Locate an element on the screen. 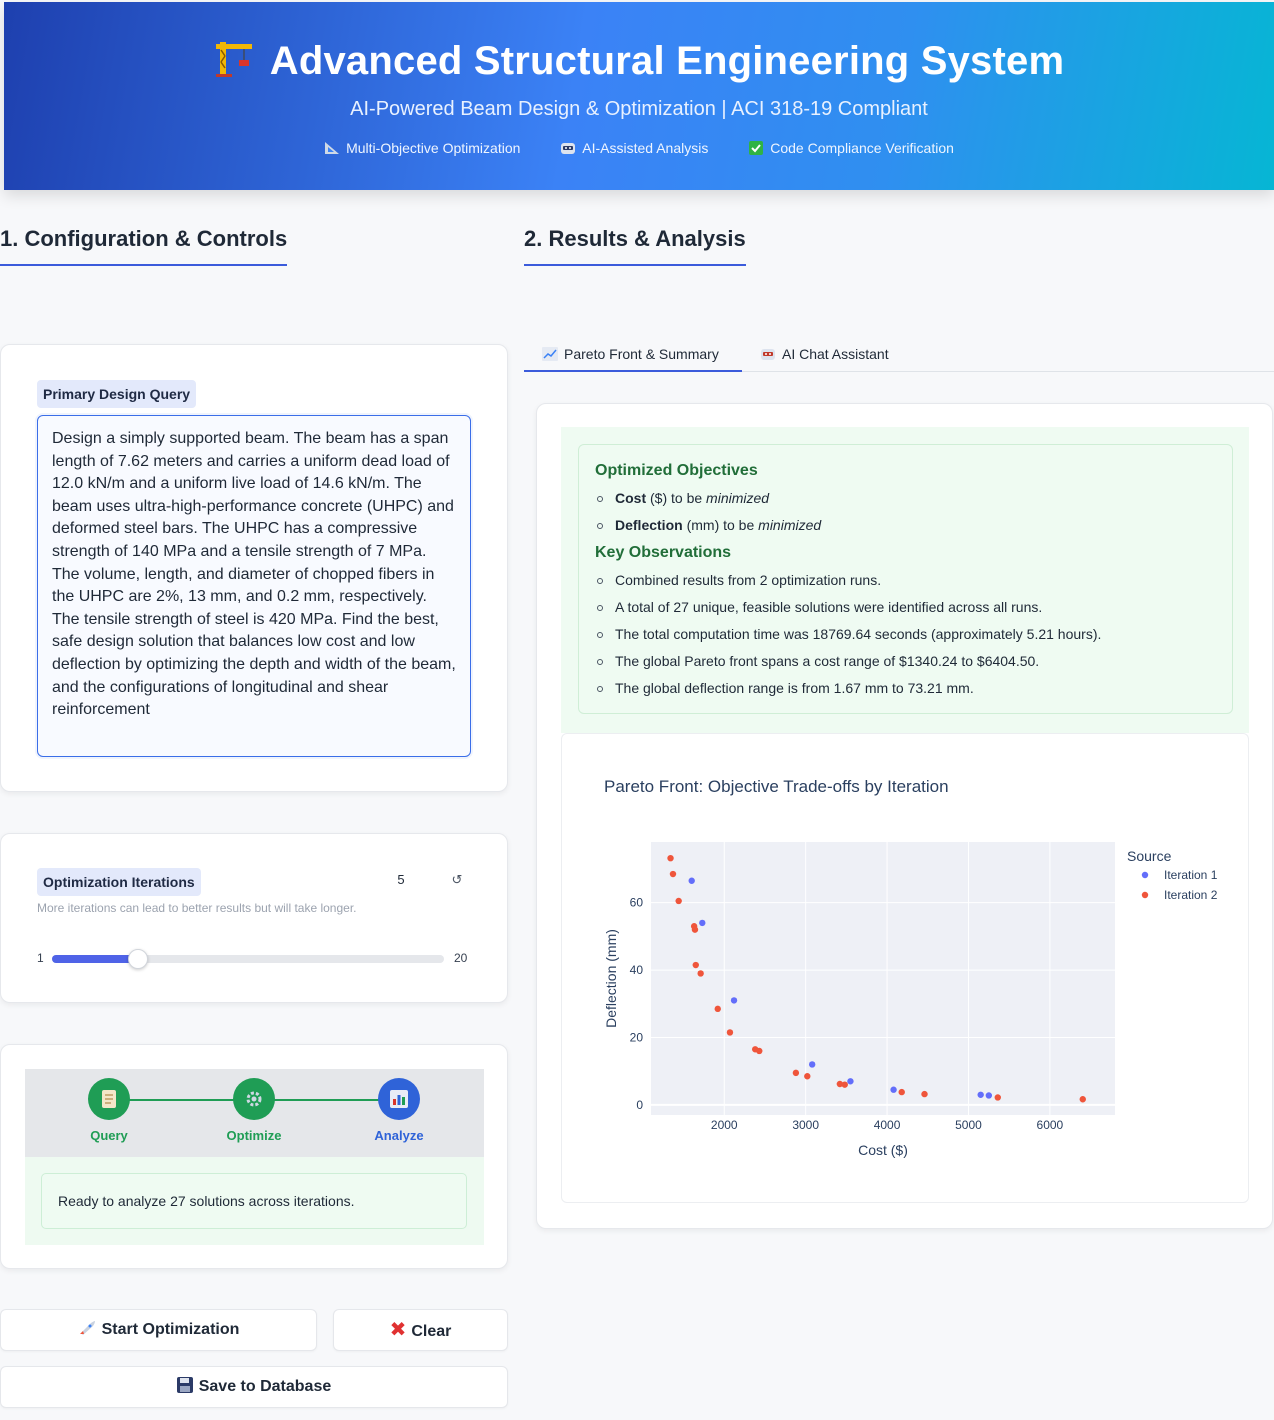  query-label: Primary Design Query is located at coordinates (117, 394).